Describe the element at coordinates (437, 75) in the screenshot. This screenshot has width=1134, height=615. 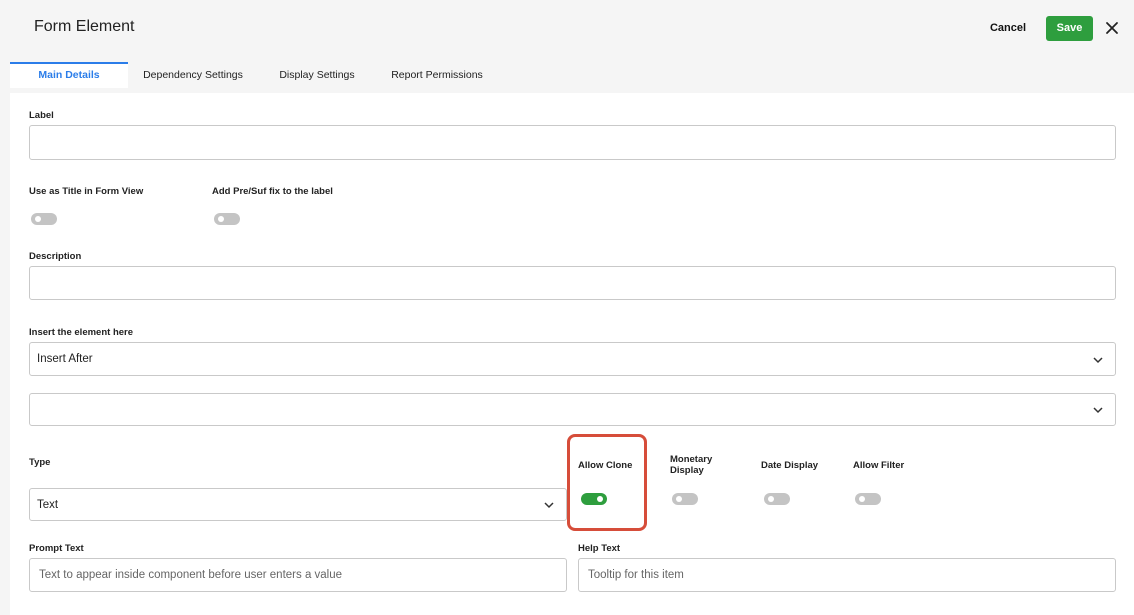
I see `tab-report-permissions: Report Permissions` at that location.